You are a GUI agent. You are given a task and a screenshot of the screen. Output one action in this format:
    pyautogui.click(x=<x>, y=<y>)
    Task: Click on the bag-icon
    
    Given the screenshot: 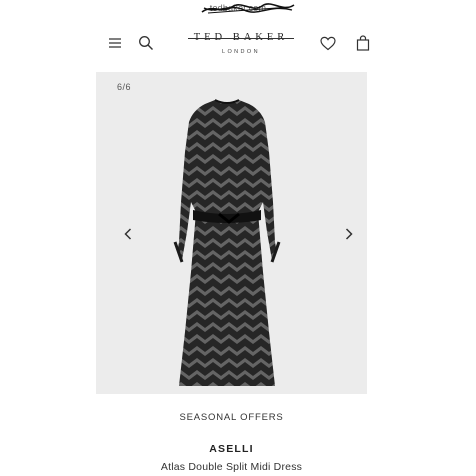 What is the action you would take?
    pyautogui.click(x=363, y=43)
    